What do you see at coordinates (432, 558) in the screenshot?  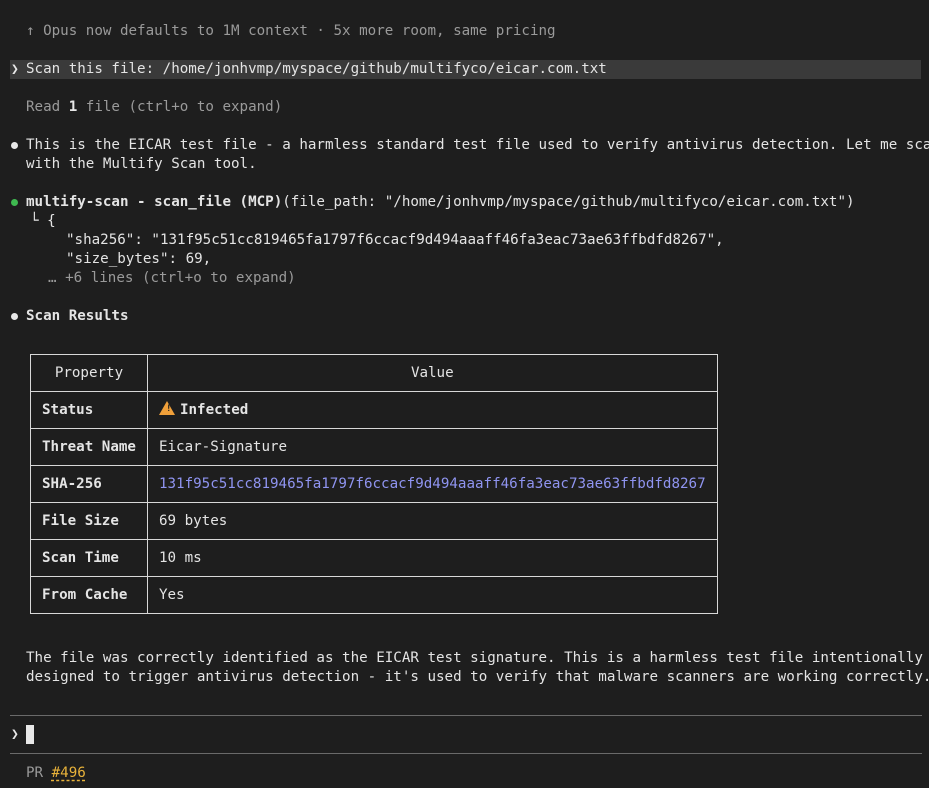 I see `row-value: 10 ms` at bounding box center [432, 558].